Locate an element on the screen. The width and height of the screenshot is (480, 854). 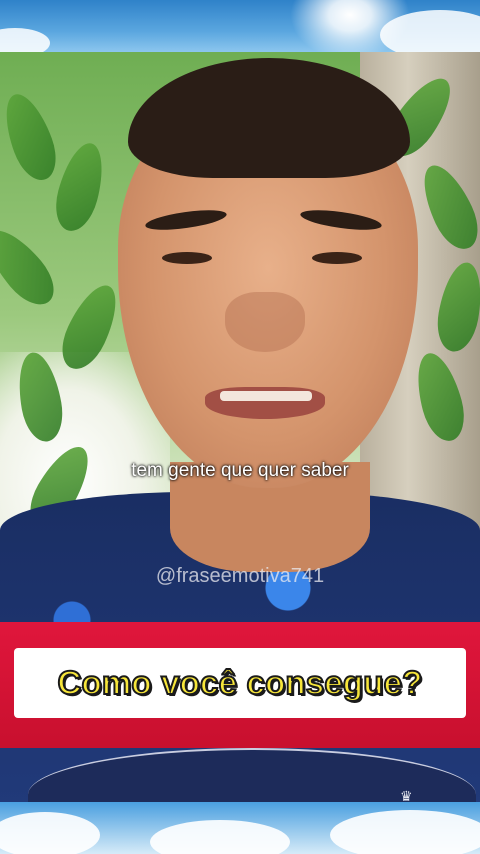
person-nose is located at coordinates (265, 322).